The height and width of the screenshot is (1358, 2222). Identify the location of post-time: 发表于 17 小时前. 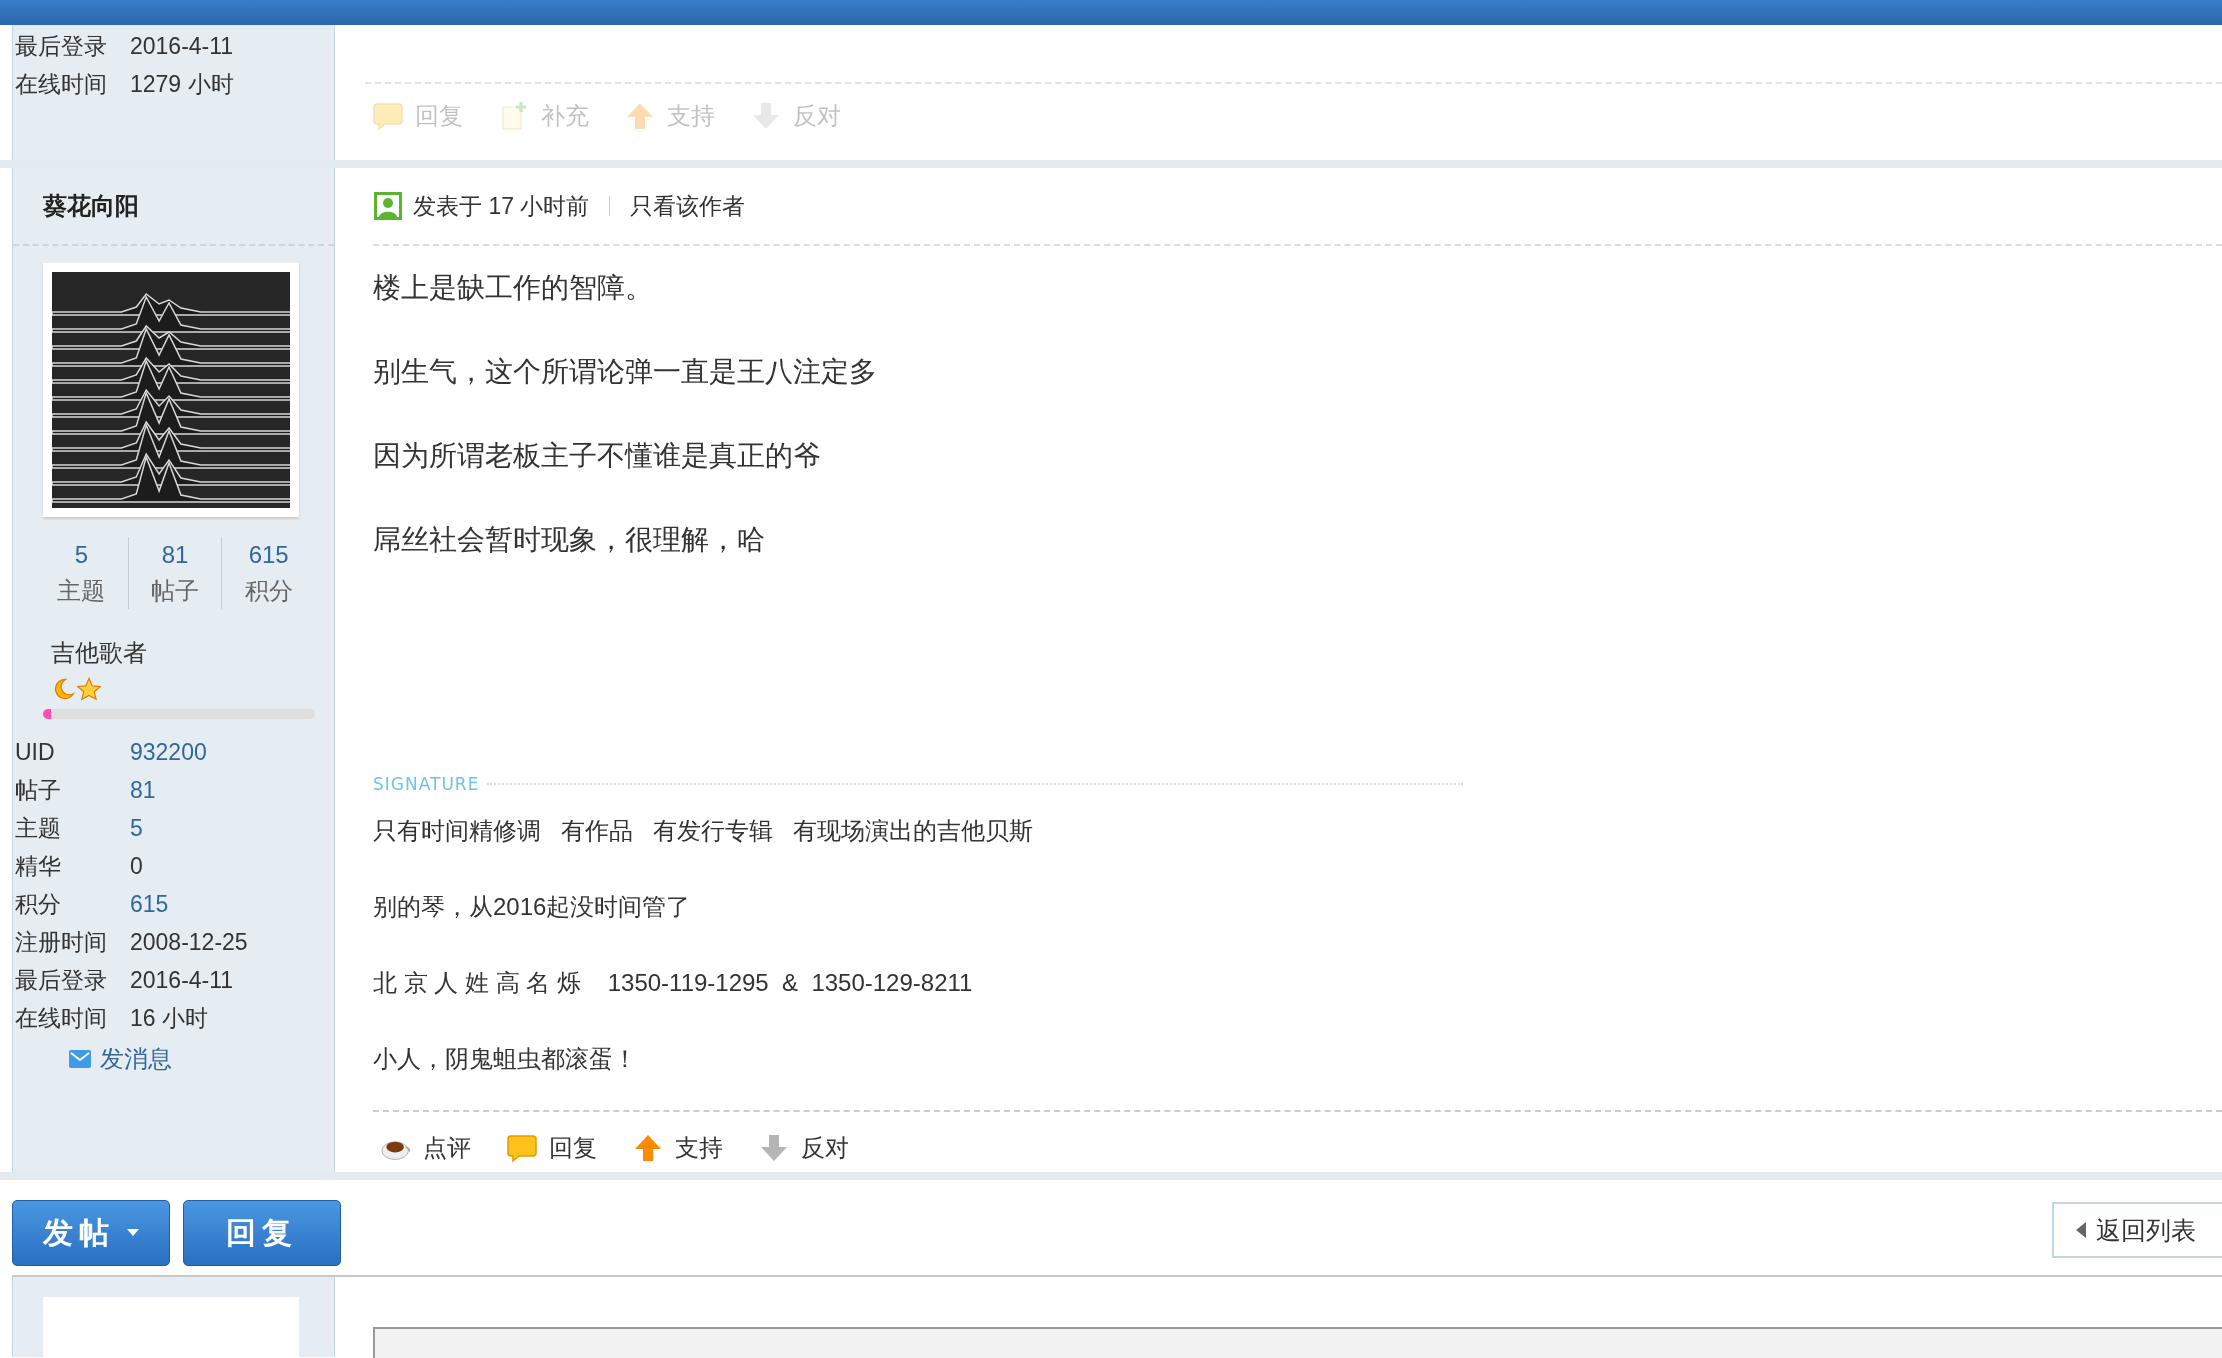
(501, 206).